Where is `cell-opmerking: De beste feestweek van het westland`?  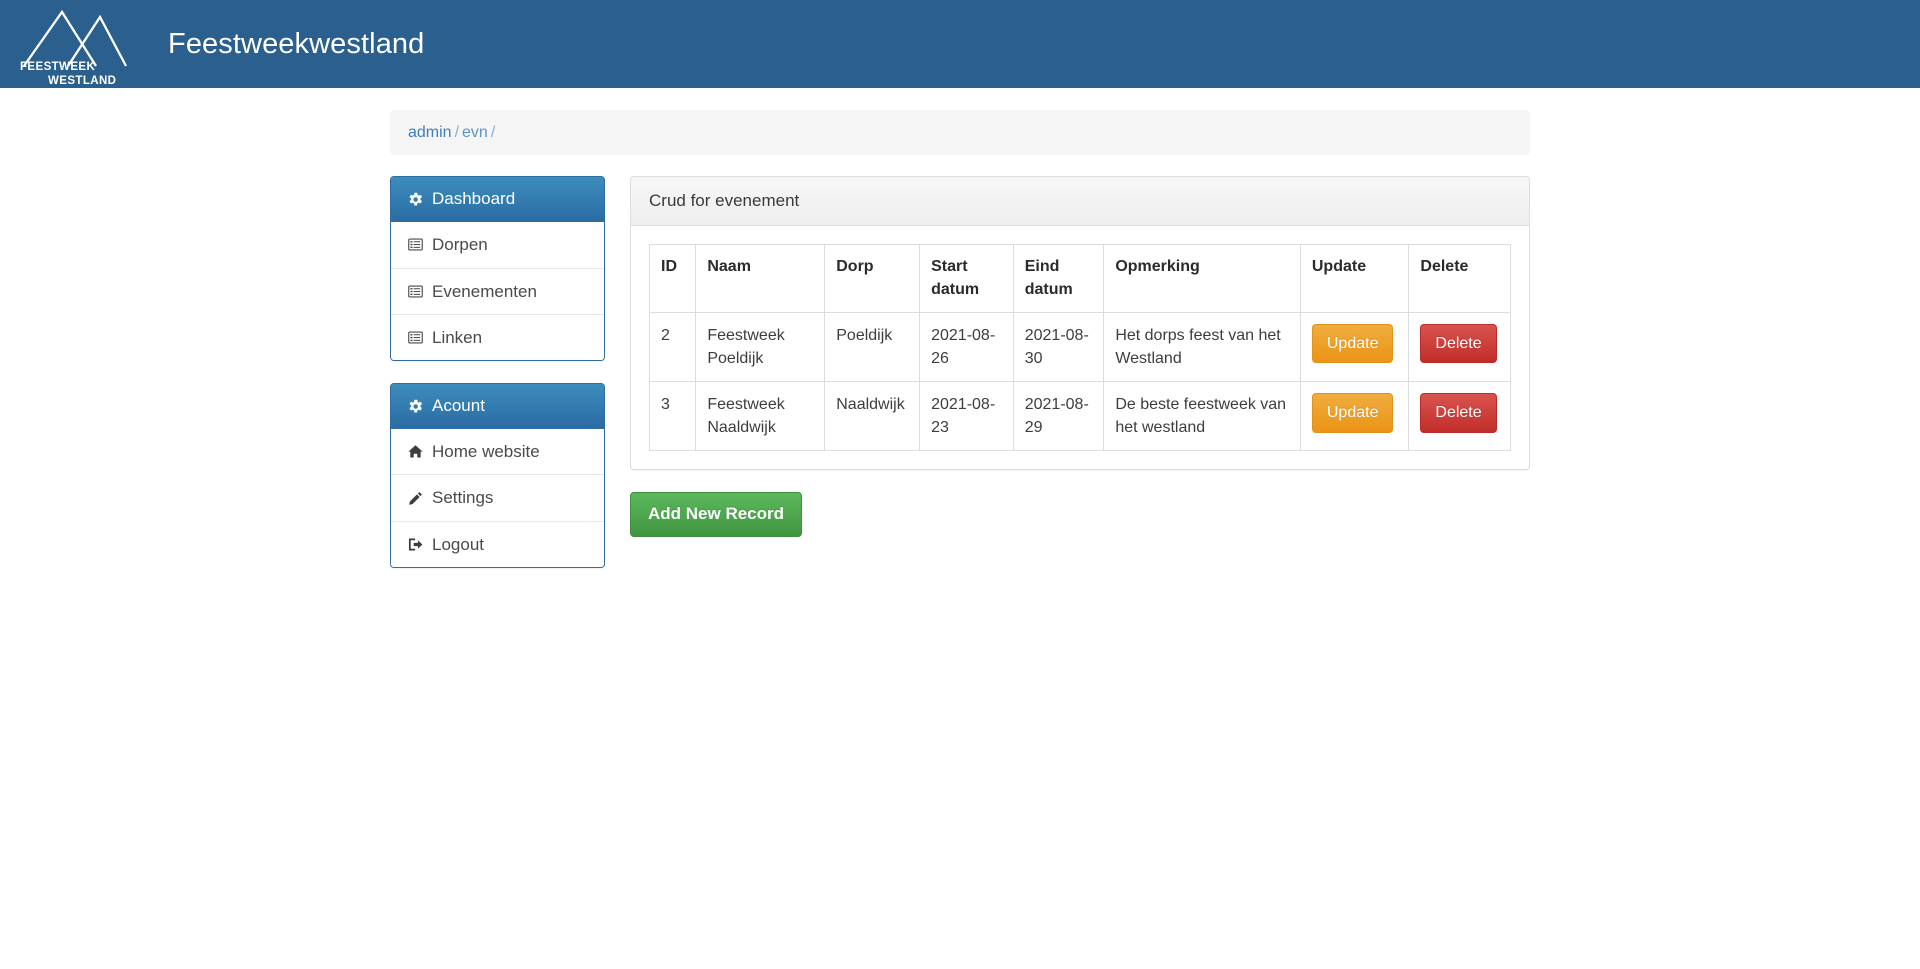
cell-opmerking: De beste feestweek van het westland is located at coordinates (1202, 416).